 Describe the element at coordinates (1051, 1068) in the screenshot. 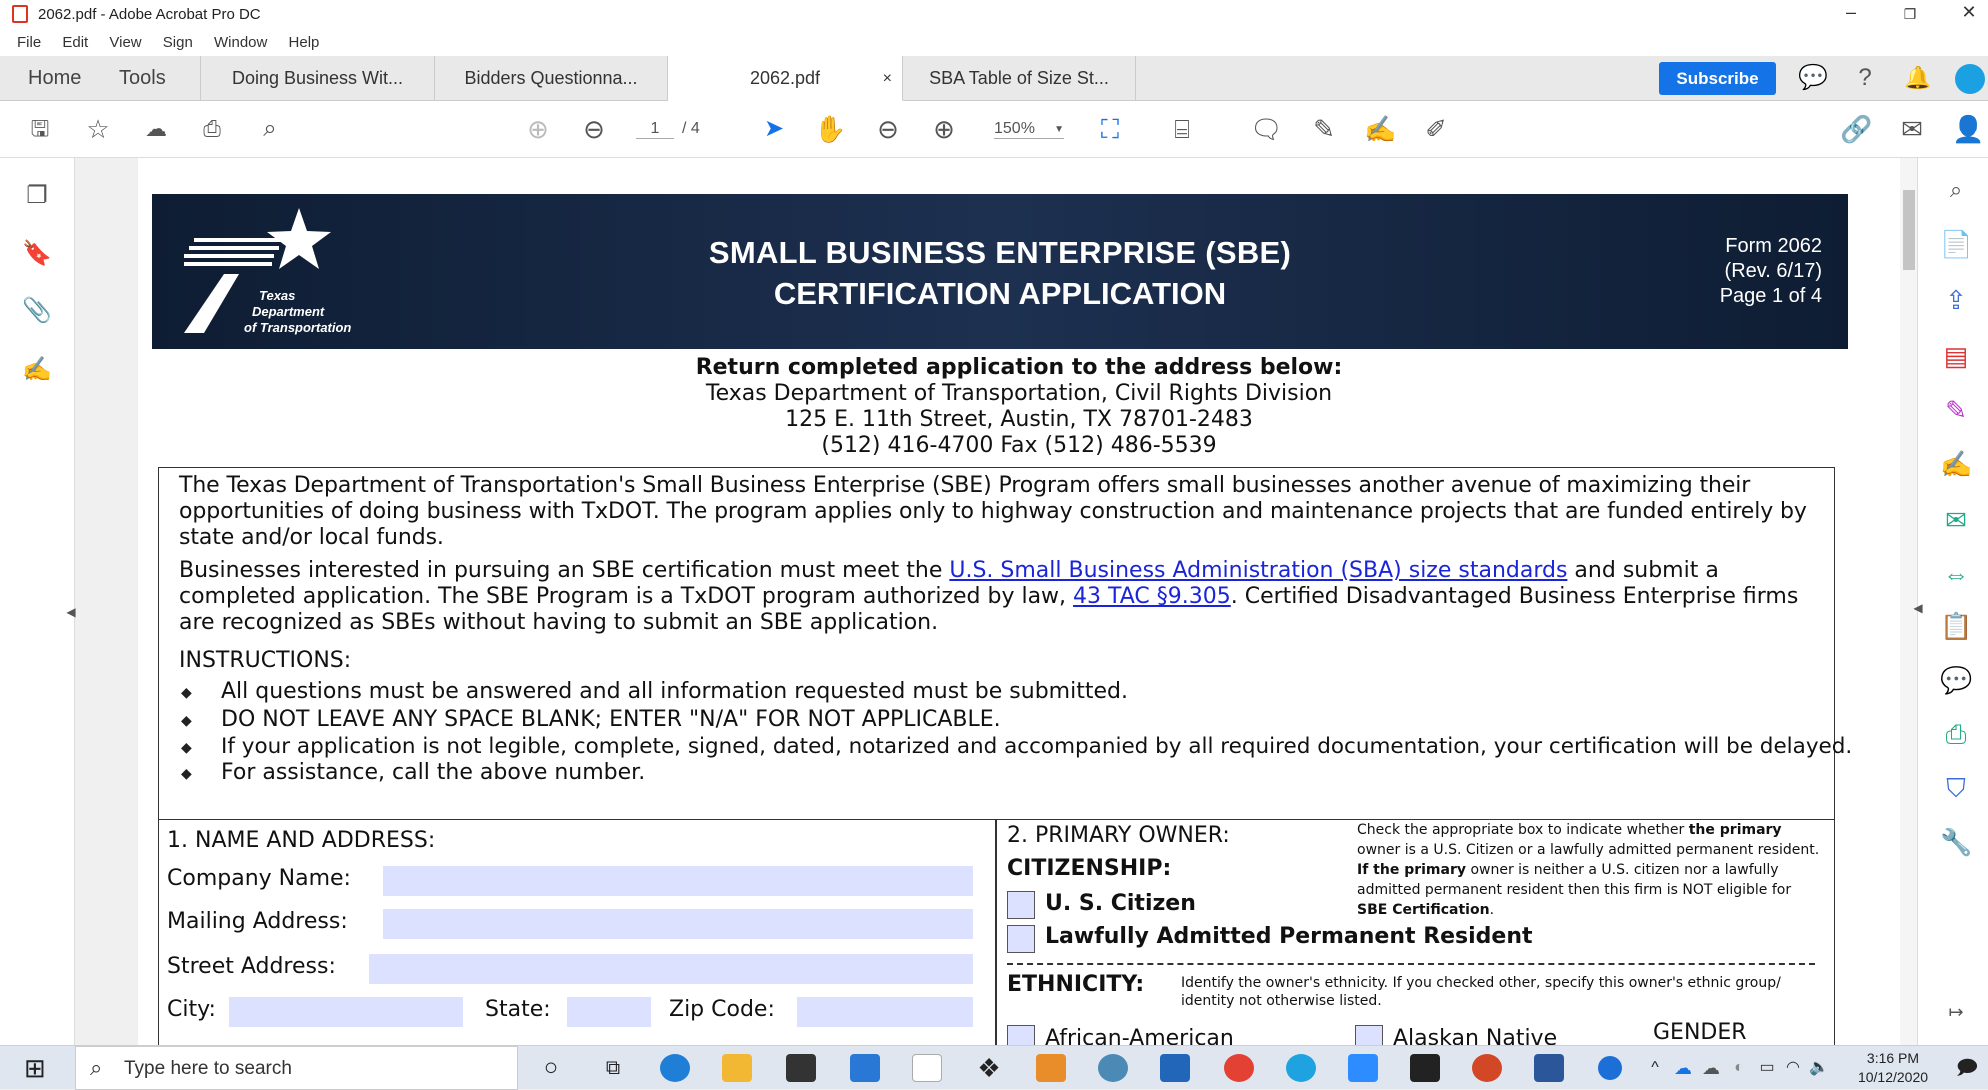

I see `sublime-icon` at that location.